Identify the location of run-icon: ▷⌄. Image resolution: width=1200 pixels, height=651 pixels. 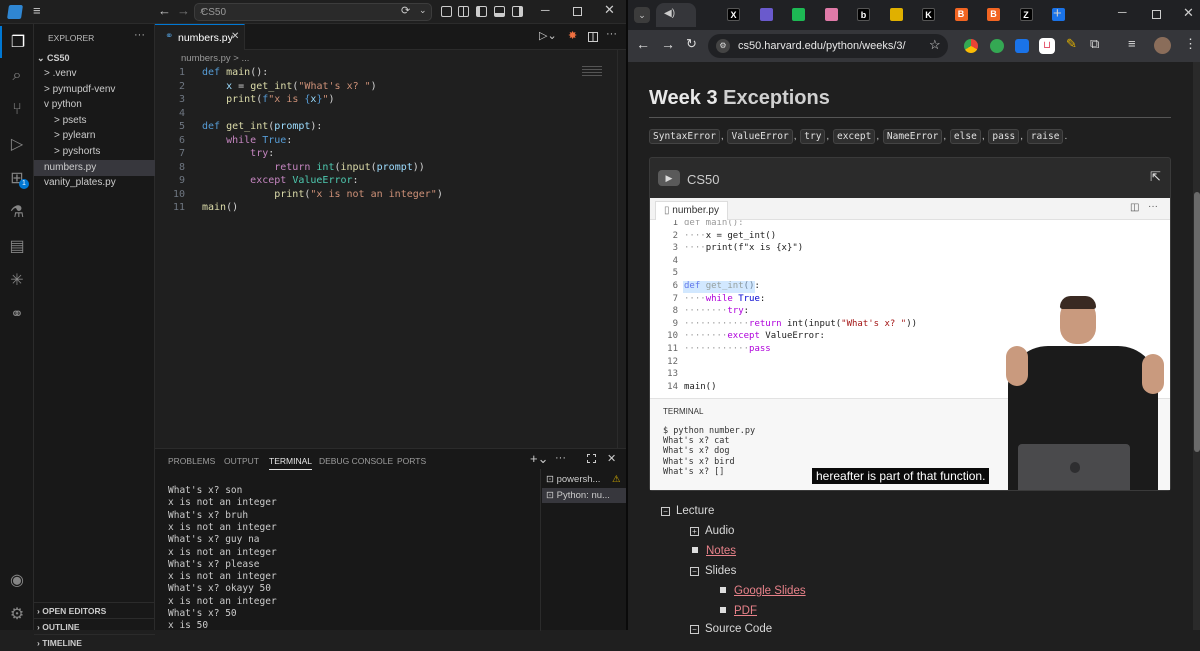
(548, 35).